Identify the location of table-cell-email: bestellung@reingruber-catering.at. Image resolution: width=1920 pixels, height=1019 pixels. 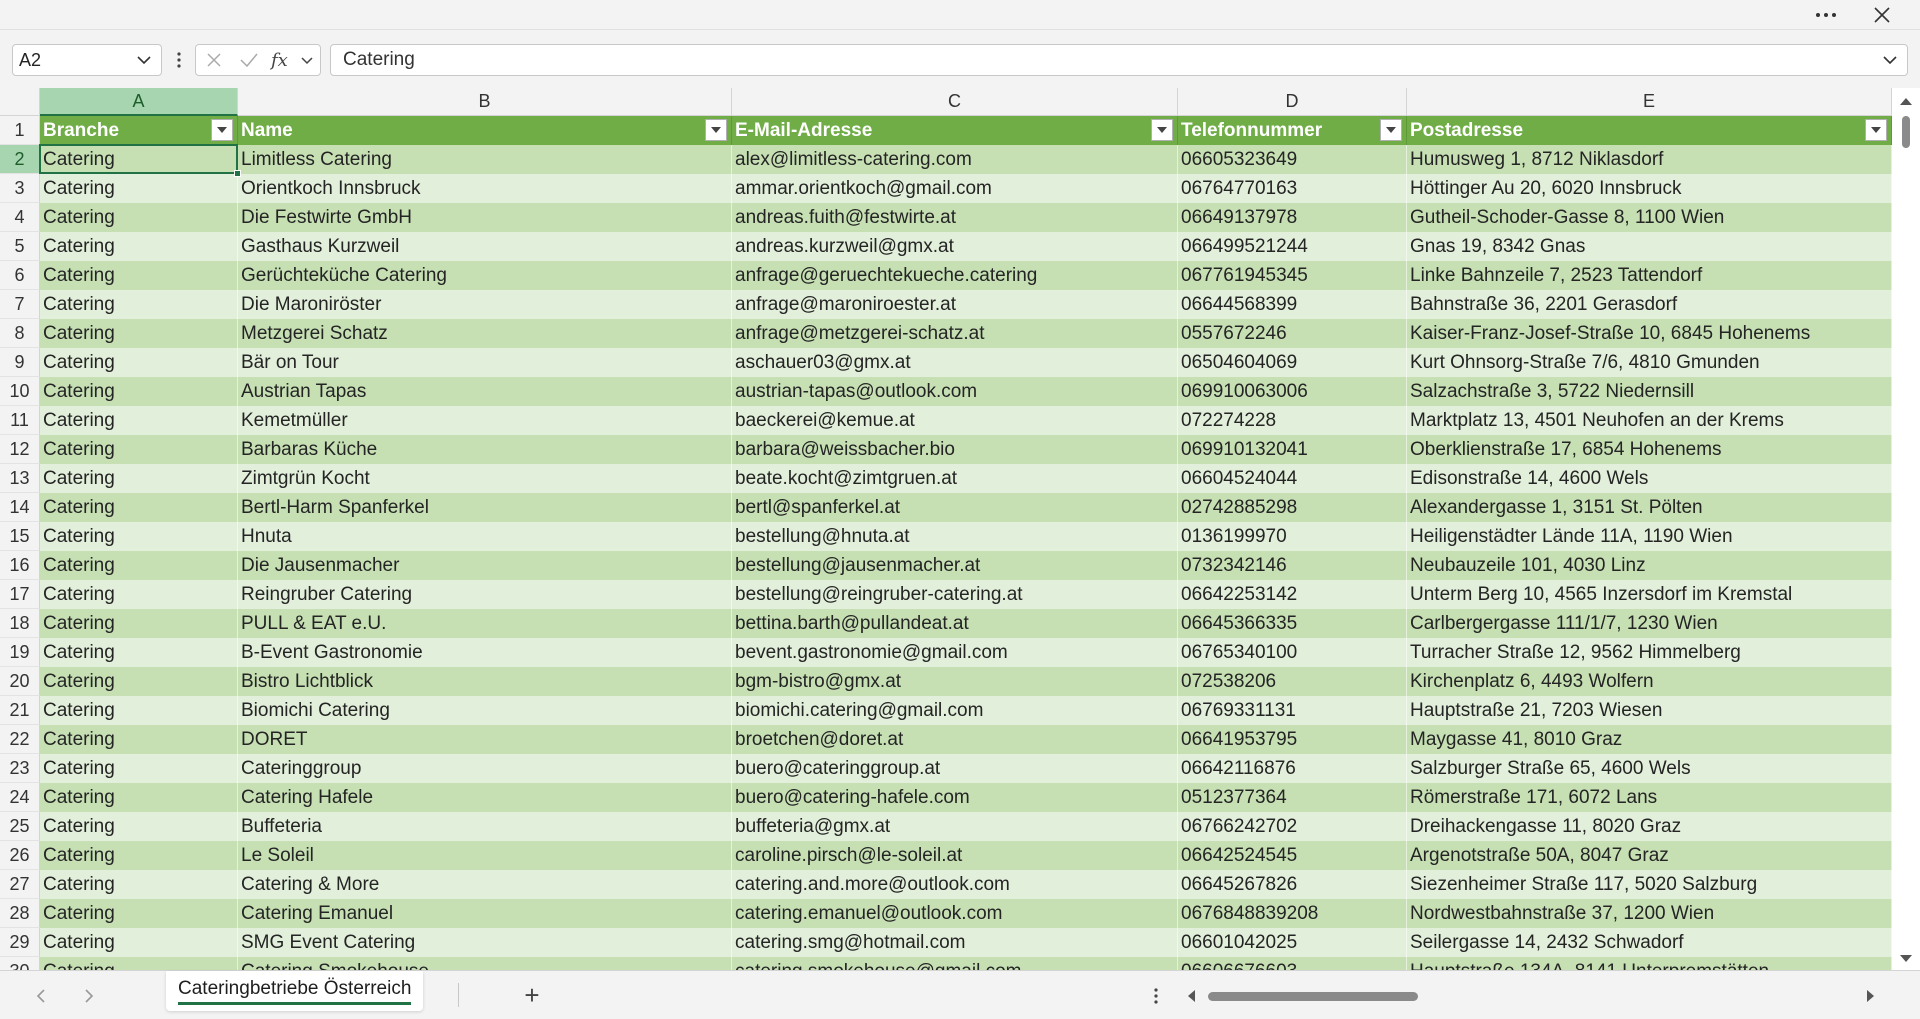
(955, 594).